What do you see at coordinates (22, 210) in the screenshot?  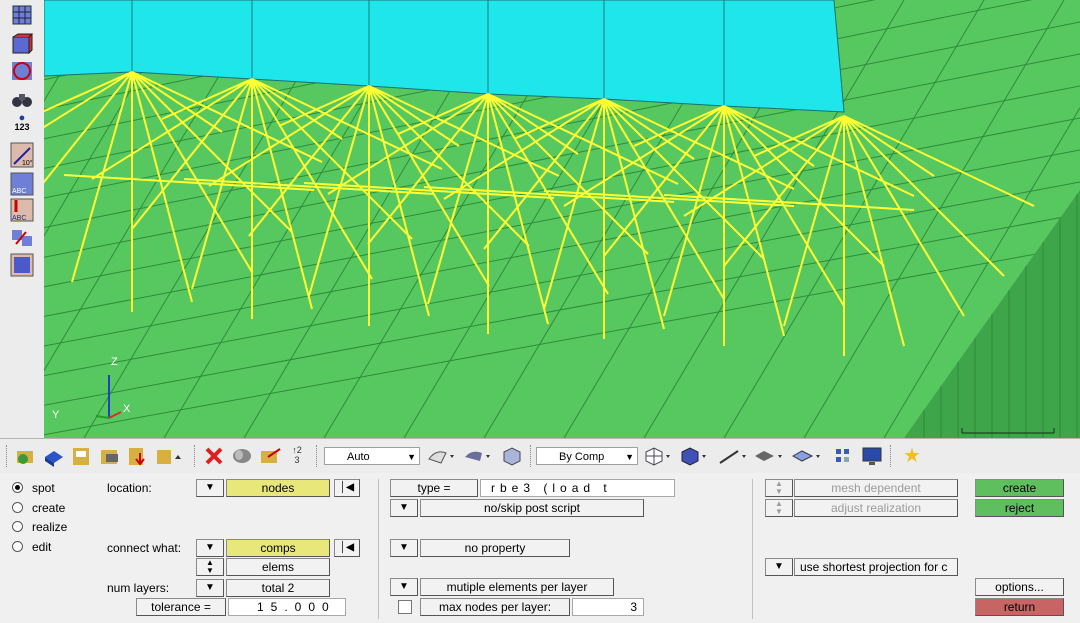 I see `vertical-abc-icon: ABC` at bounding box center [22, 210].